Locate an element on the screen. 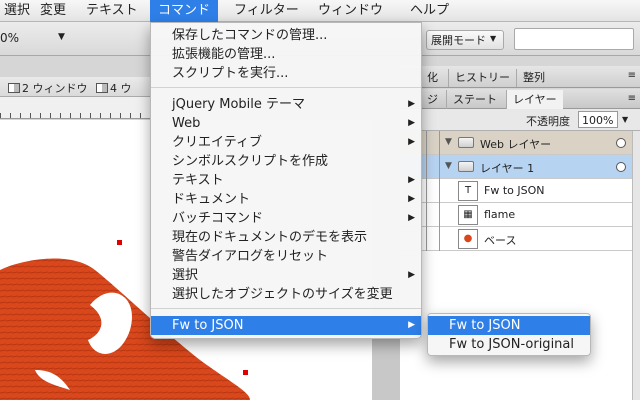  zoom-value: 0% is located at coordinates (9, 38).